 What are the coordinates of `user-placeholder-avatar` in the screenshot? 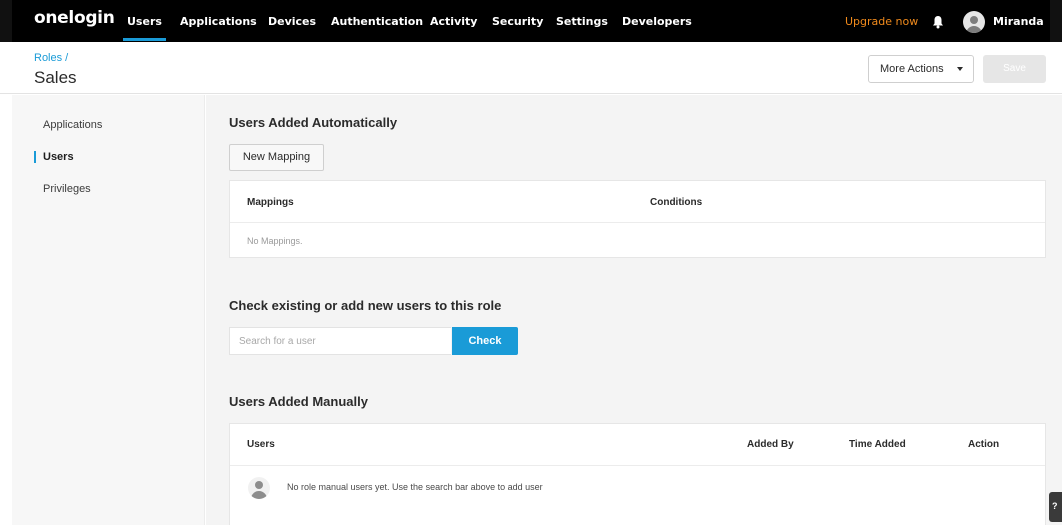 It's located at (259, 488).